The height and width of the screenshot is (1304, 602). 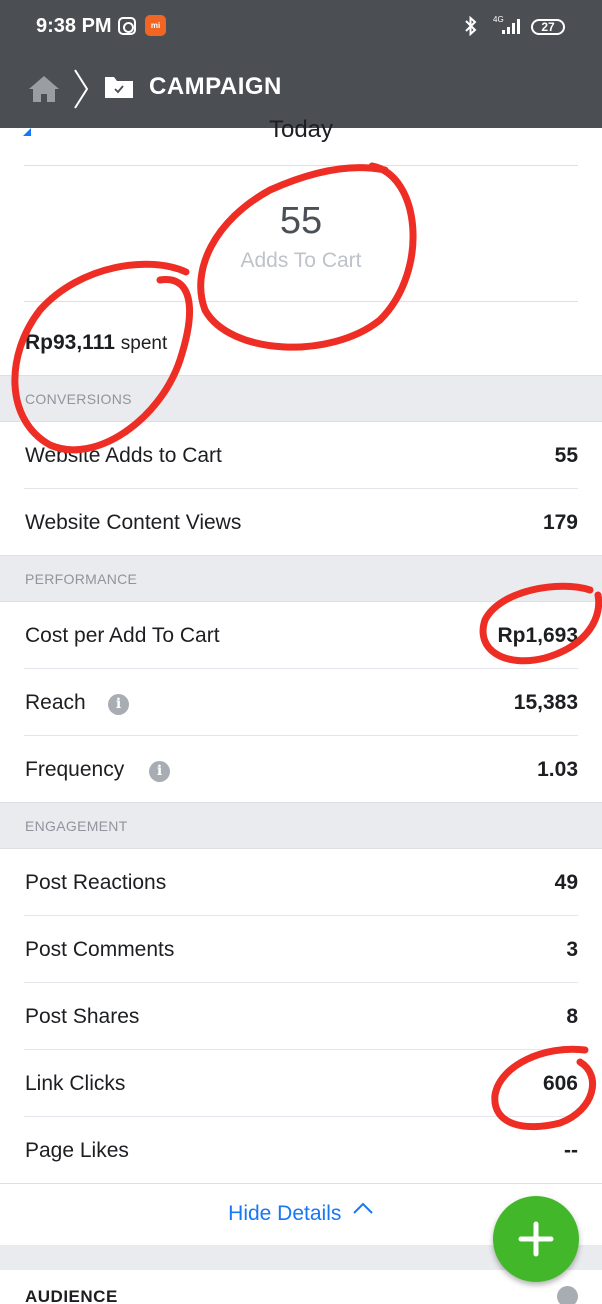 What do you see at coordinates (301, 635) in the screenshot?
I see `metric-row: Cost per Add To Cart Rp1,693` at bounding box center [301, 635].